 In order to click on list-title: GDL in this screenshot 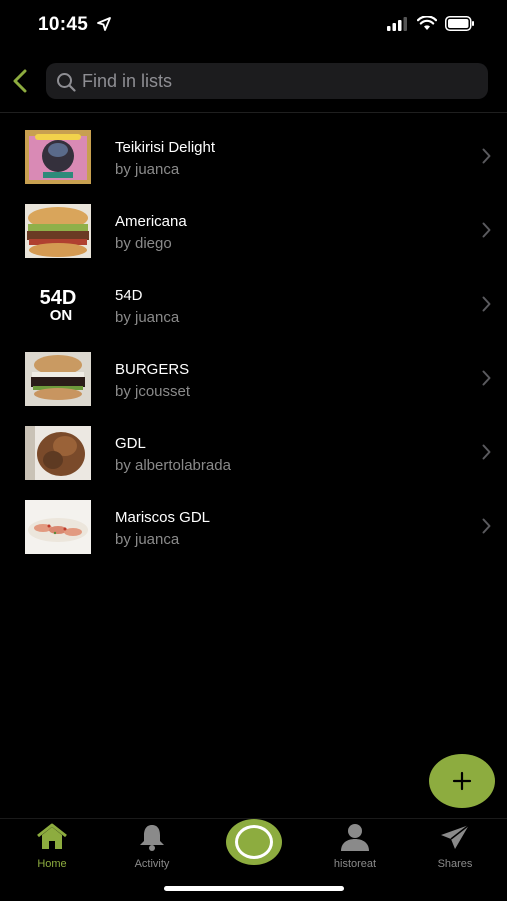, I will do `click(130, 443)`.